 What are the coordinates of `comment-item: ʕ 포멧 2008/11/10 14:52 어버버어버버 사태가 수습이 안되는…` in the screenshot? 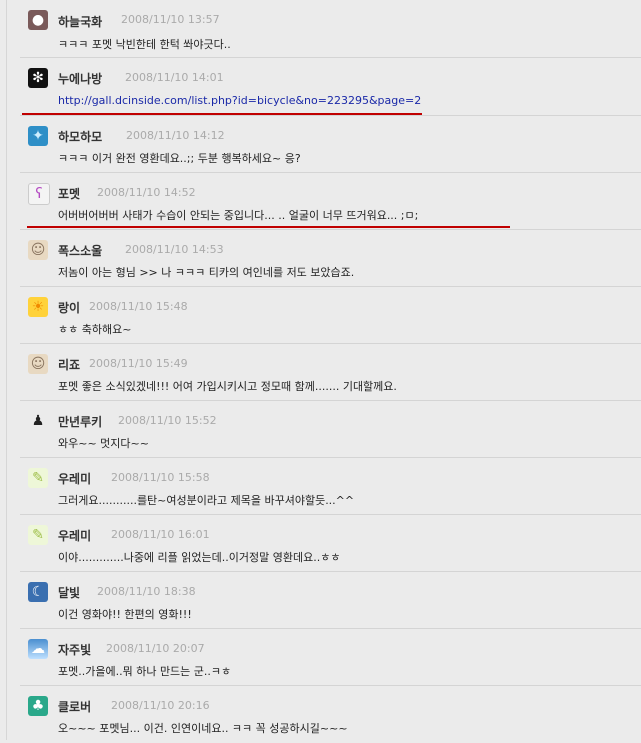 It's located at (330, 201).